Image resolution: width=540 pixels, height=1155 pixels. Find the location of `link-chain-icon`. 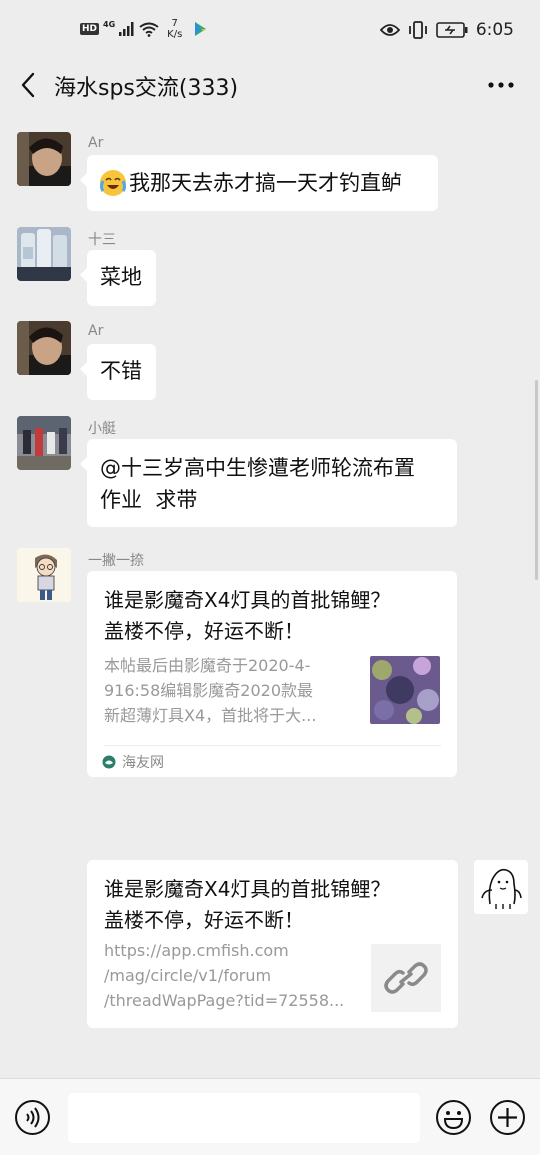

link-chain-icon is located at coordinates (406, 978).